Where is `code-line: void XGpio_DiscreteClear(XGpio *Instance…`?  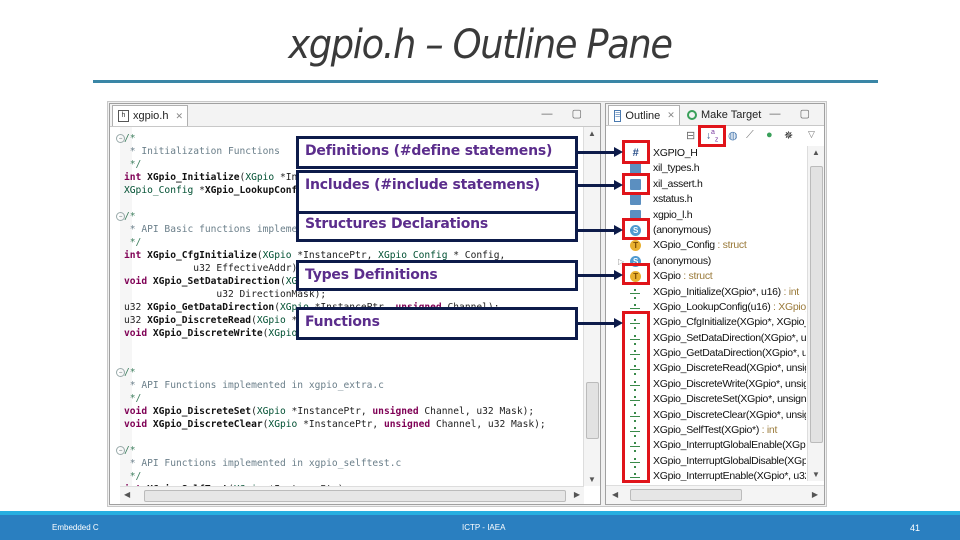 code-line: void XGpio_DiscreteClear(XGpio *Instance… is located at coordinates (349, 424).